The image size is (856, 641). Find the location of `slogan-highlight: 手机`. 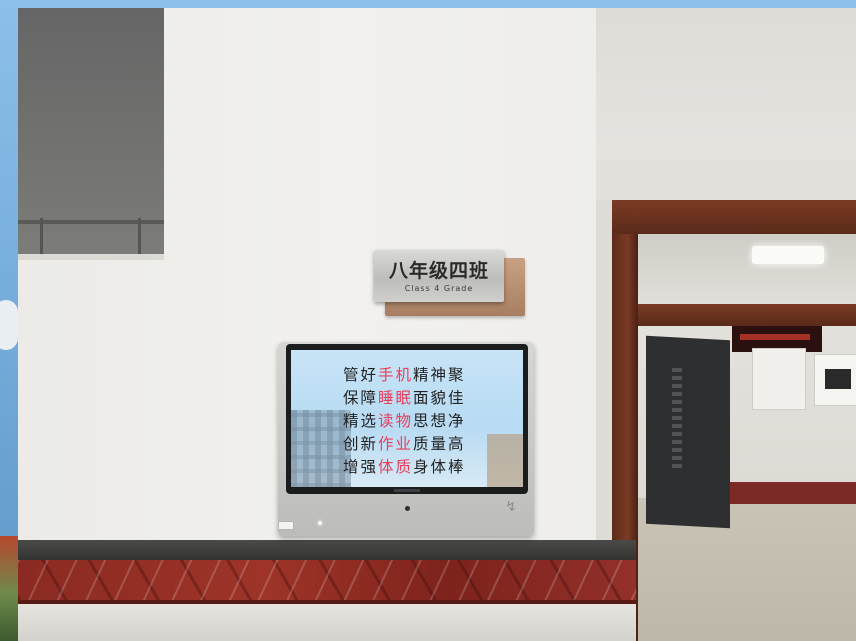

slogan-highlight: 手机 is located at coordinates (396, 375).